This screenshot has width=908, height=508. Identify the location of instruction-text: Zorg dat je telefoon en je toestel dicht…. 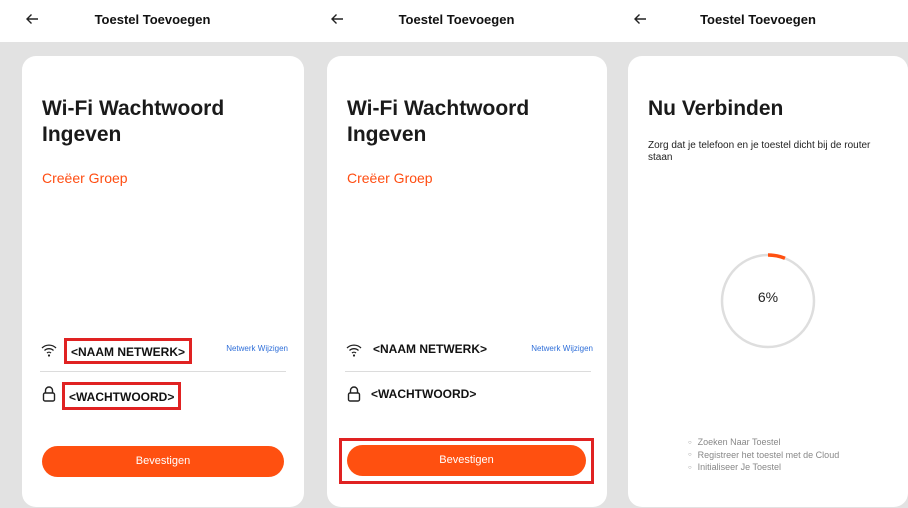
(759, 151).